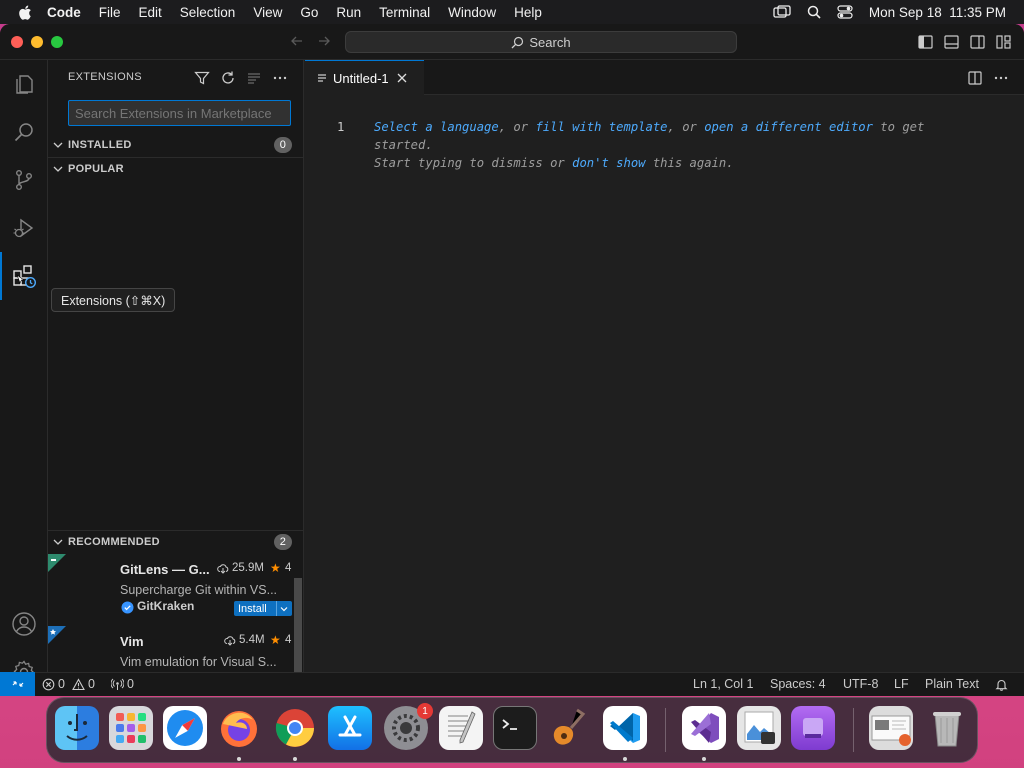  Describe the element at coordinates (295, 728) in the screenshot. I see `dock-chrome-icon` at that location.